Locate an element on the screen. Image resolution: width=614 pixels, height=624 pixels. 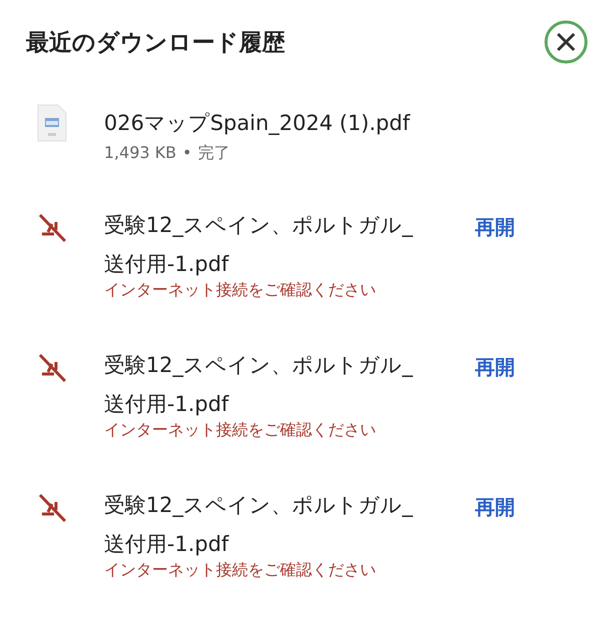
panel-title: 最近のダウンロード履歴 is located at coordinates (155, 43).